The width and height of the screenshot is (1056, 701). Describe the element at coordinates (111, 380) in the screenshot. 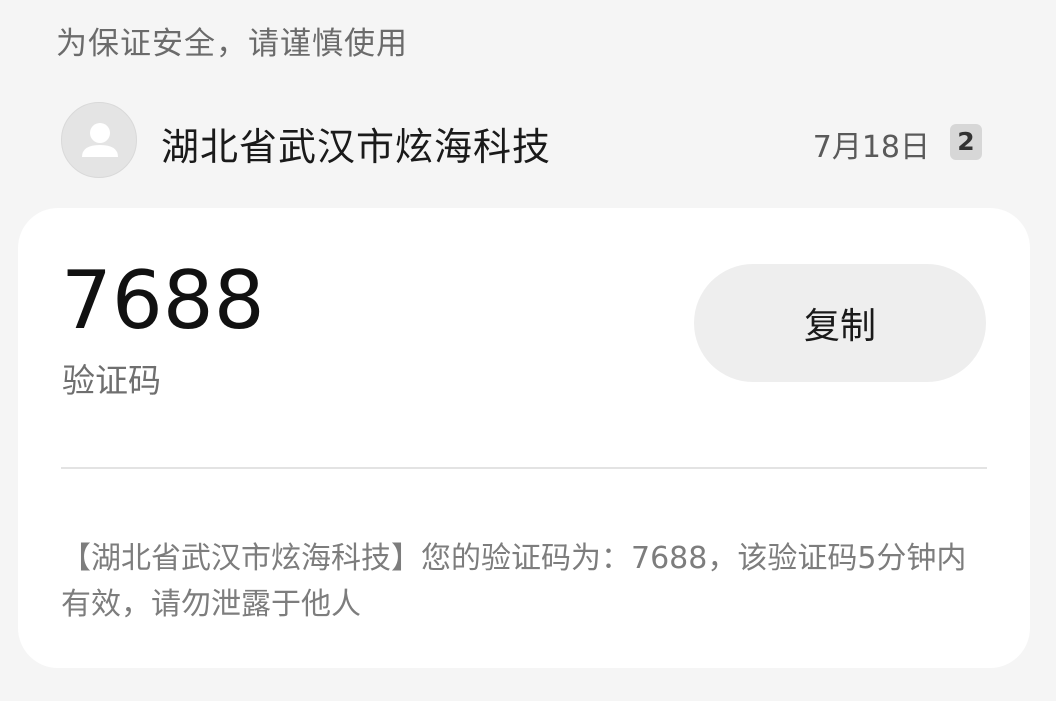

I see `verification-code-label: 验证码` at that location.